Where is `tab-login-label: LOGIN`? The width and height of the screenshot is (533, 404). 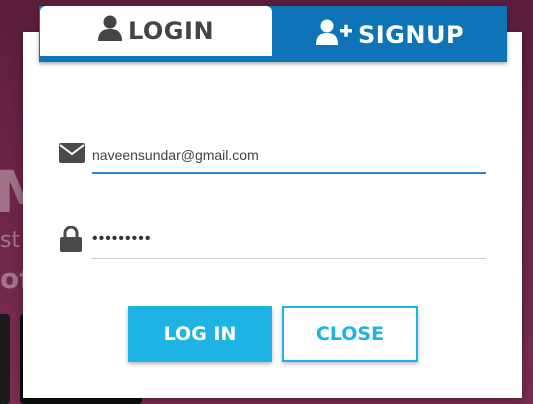 tab-login-label: LOGIN is located at coordinates (171, 31).